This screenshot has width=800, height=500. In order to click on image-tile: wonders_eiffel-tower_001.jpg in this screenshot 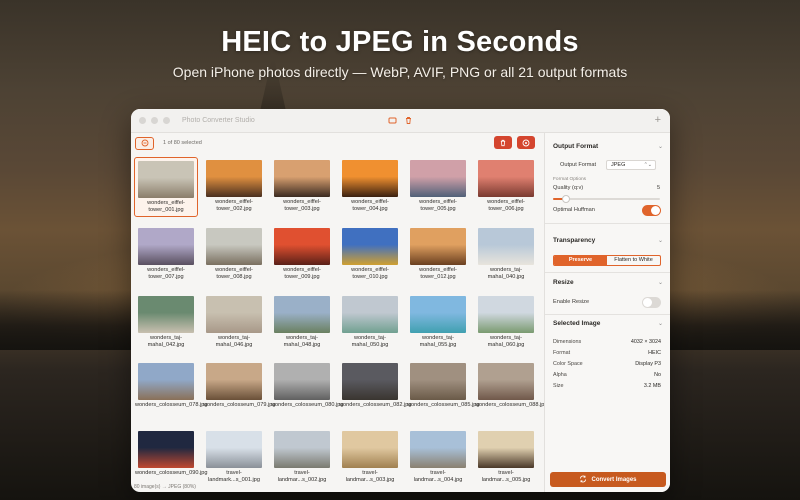, I will do `click(166, 187)`.